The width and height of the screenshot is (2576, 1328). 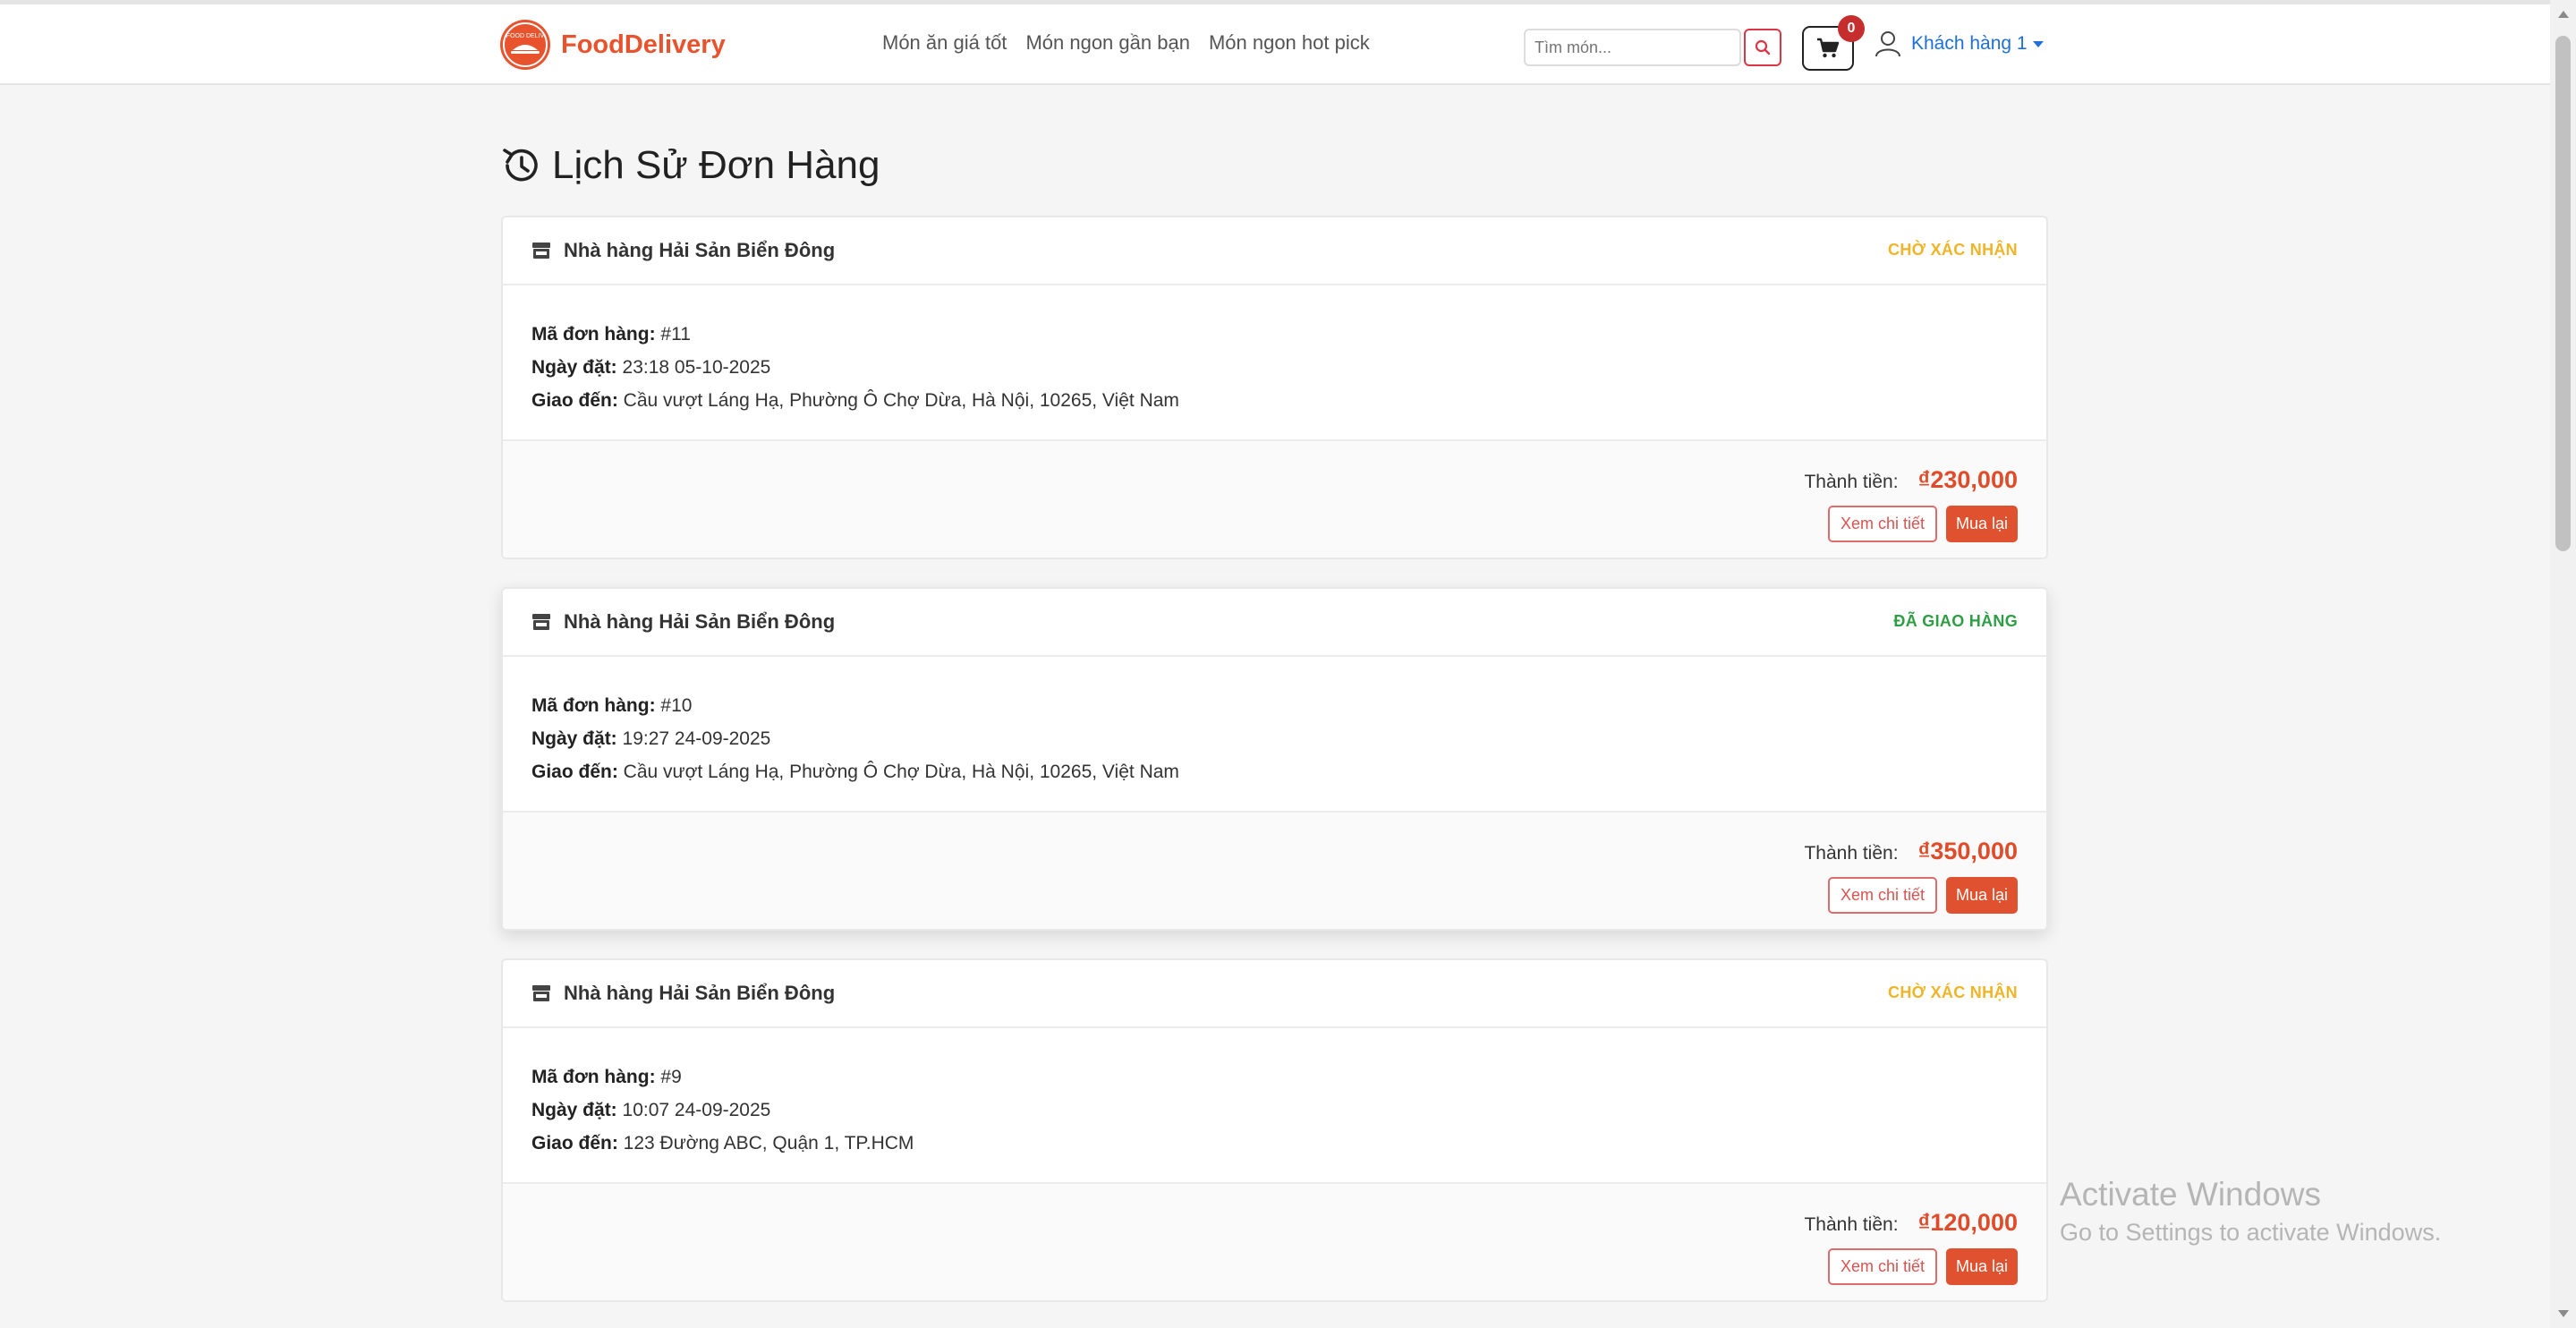 I want to click on total-value: ₫230,000, so click(x=1967, y=479).